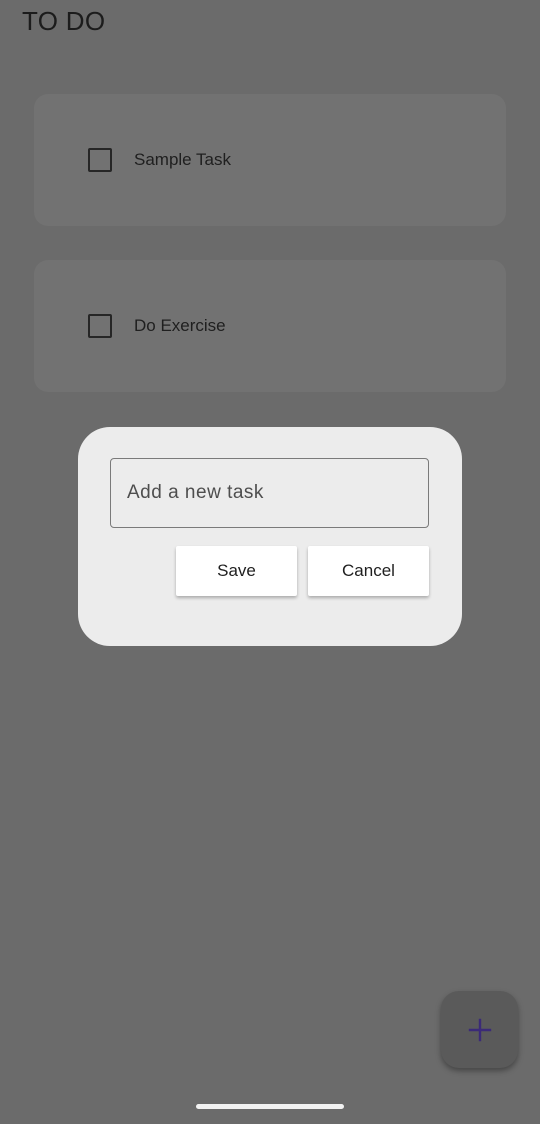 The image size is (540, 1124). I want to click on task-label: Do Exercise, so click(180, 325).